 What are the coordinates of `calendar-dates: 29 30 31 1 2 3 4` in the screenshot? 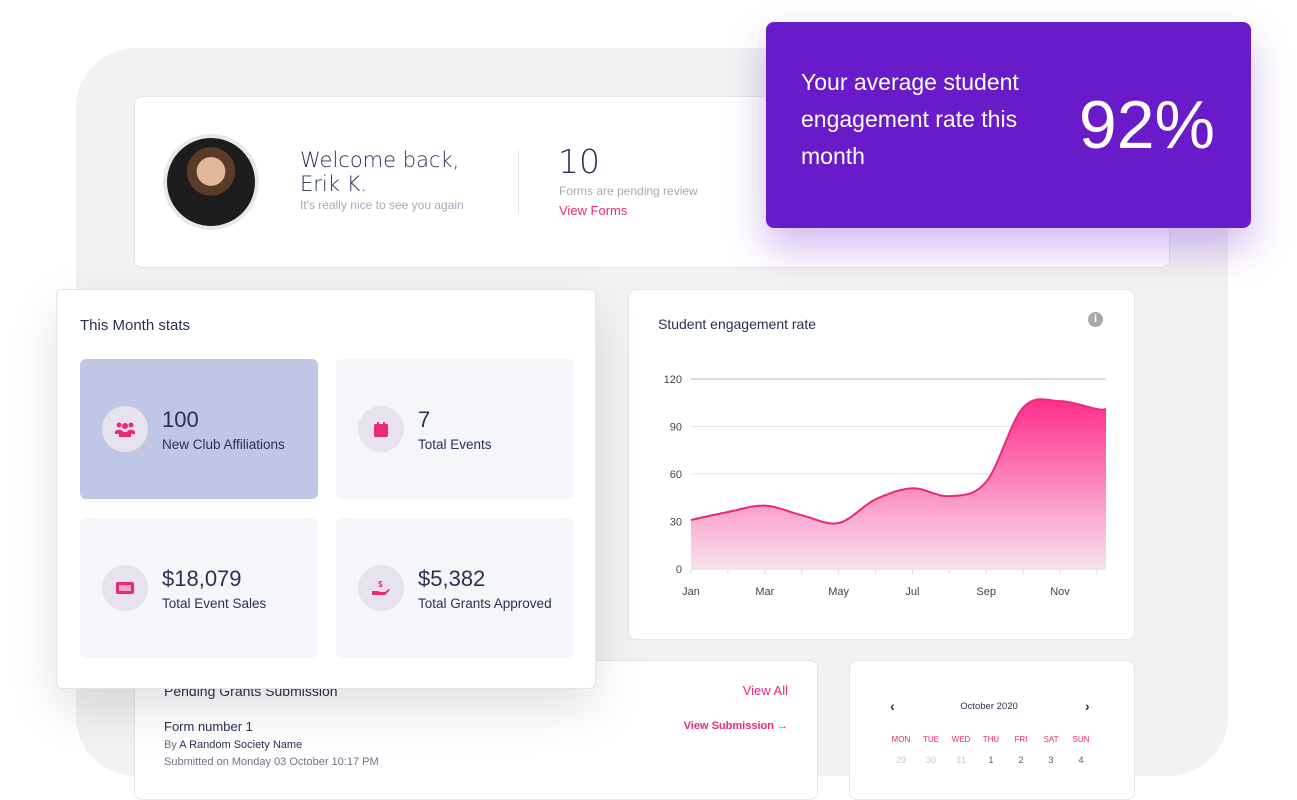 It's located at (991, 760).